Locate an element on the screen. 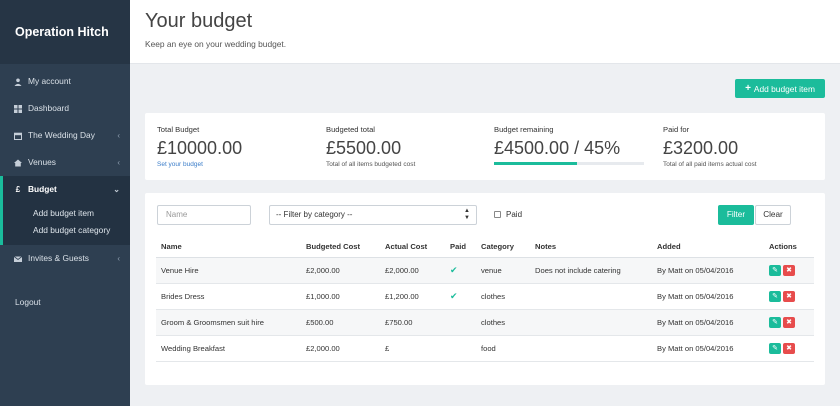 The width and height of the screenshot is (840, 406). user-icon is located at coordinates (18, 82).